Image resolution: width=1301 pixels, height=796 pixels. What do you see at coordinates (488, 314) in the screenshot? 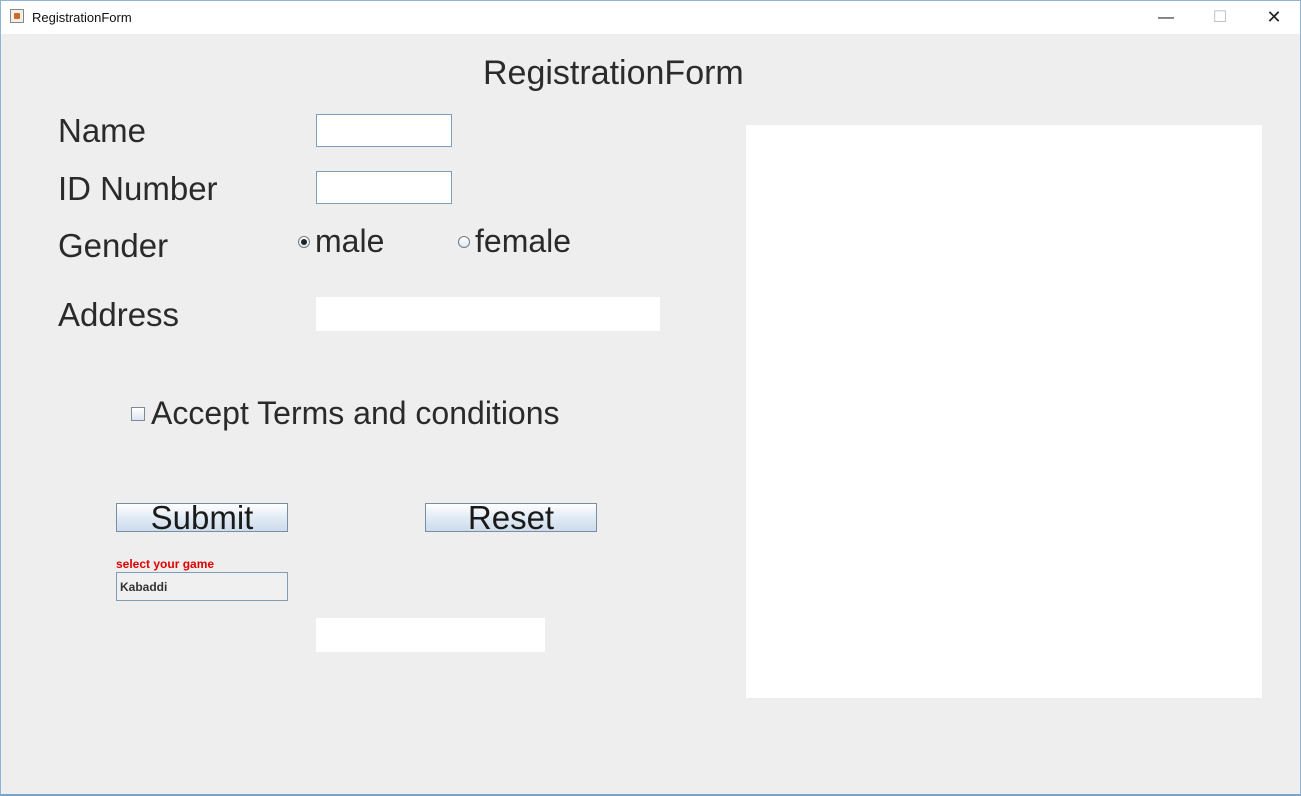
I see `address-field` at bounding box center [488, 314].